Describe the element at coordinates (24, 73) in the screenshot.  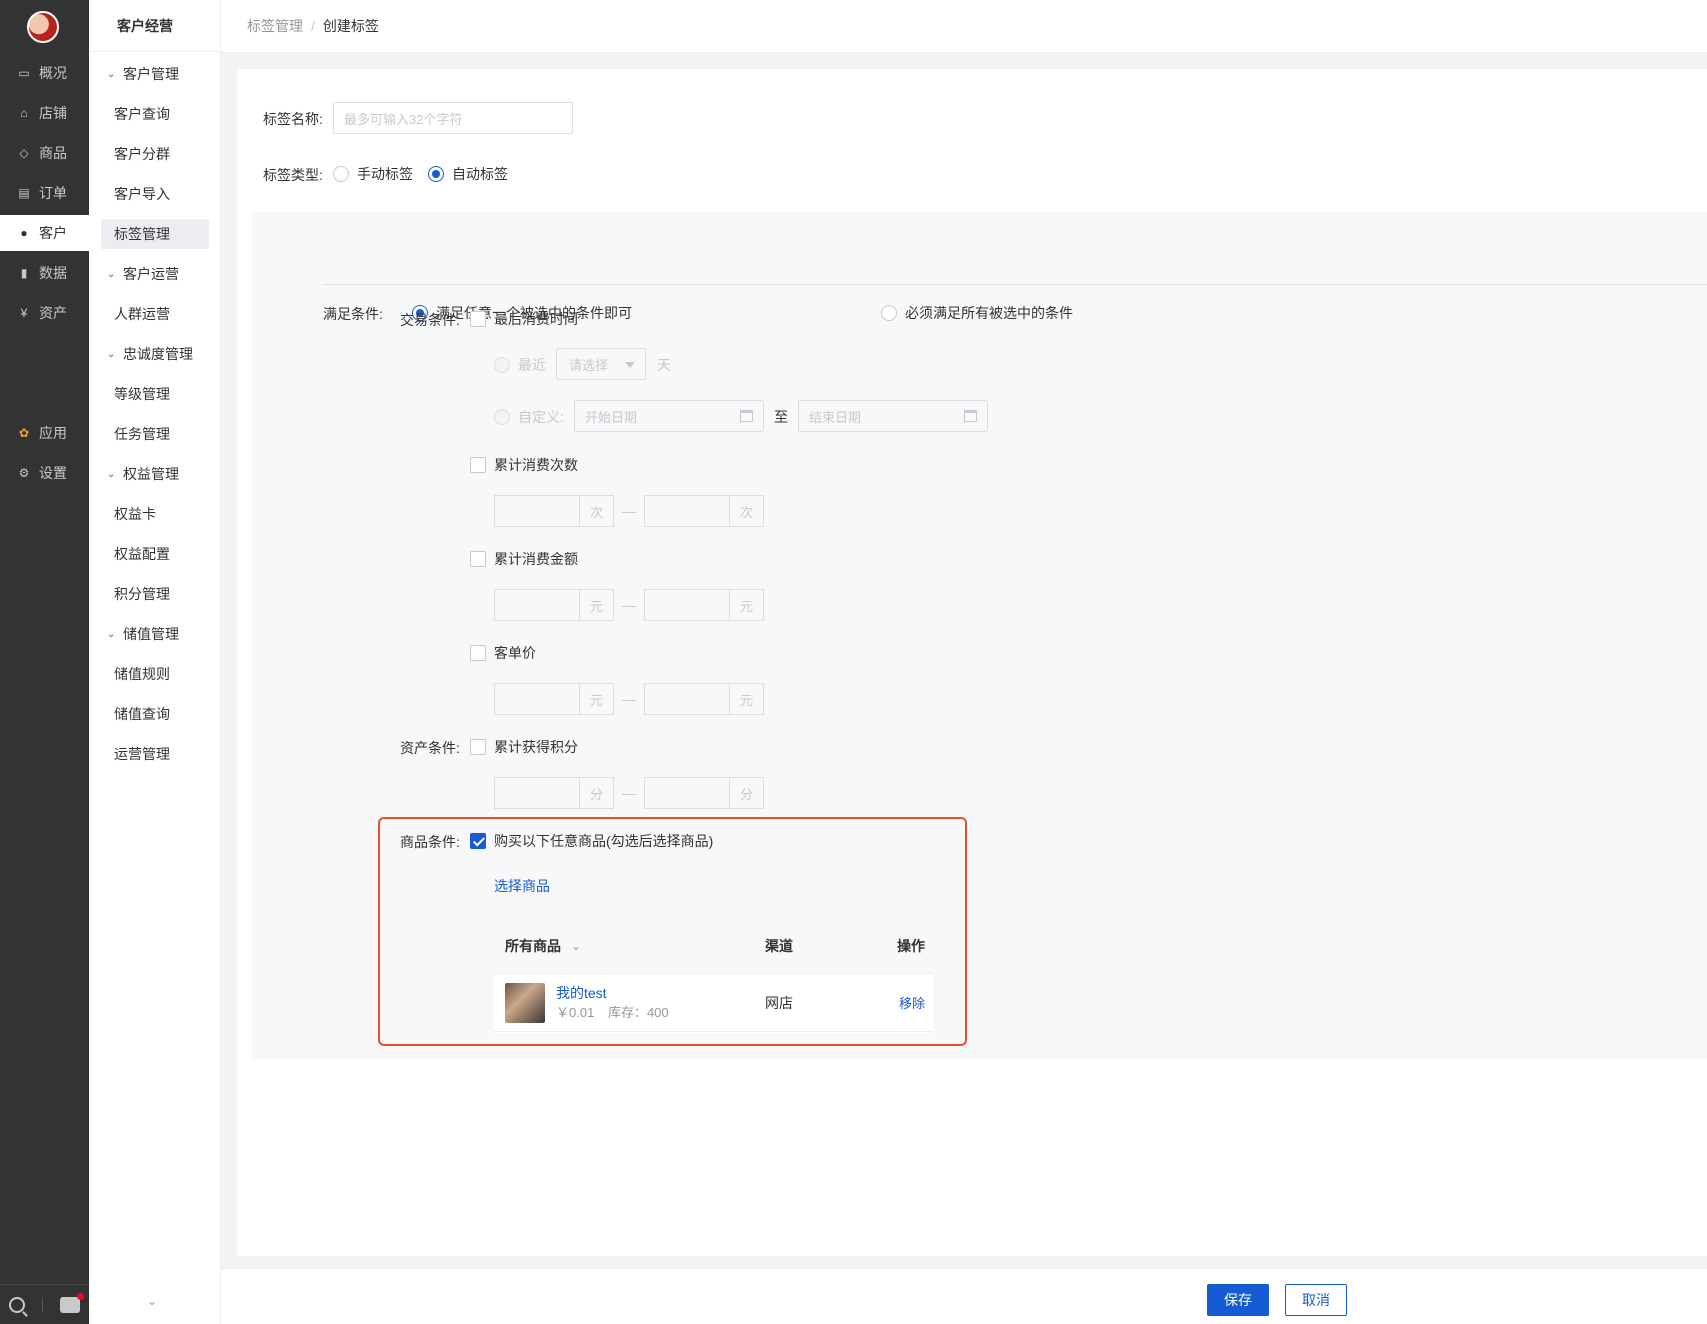
I see `monitor-icon: ▭` at that location.